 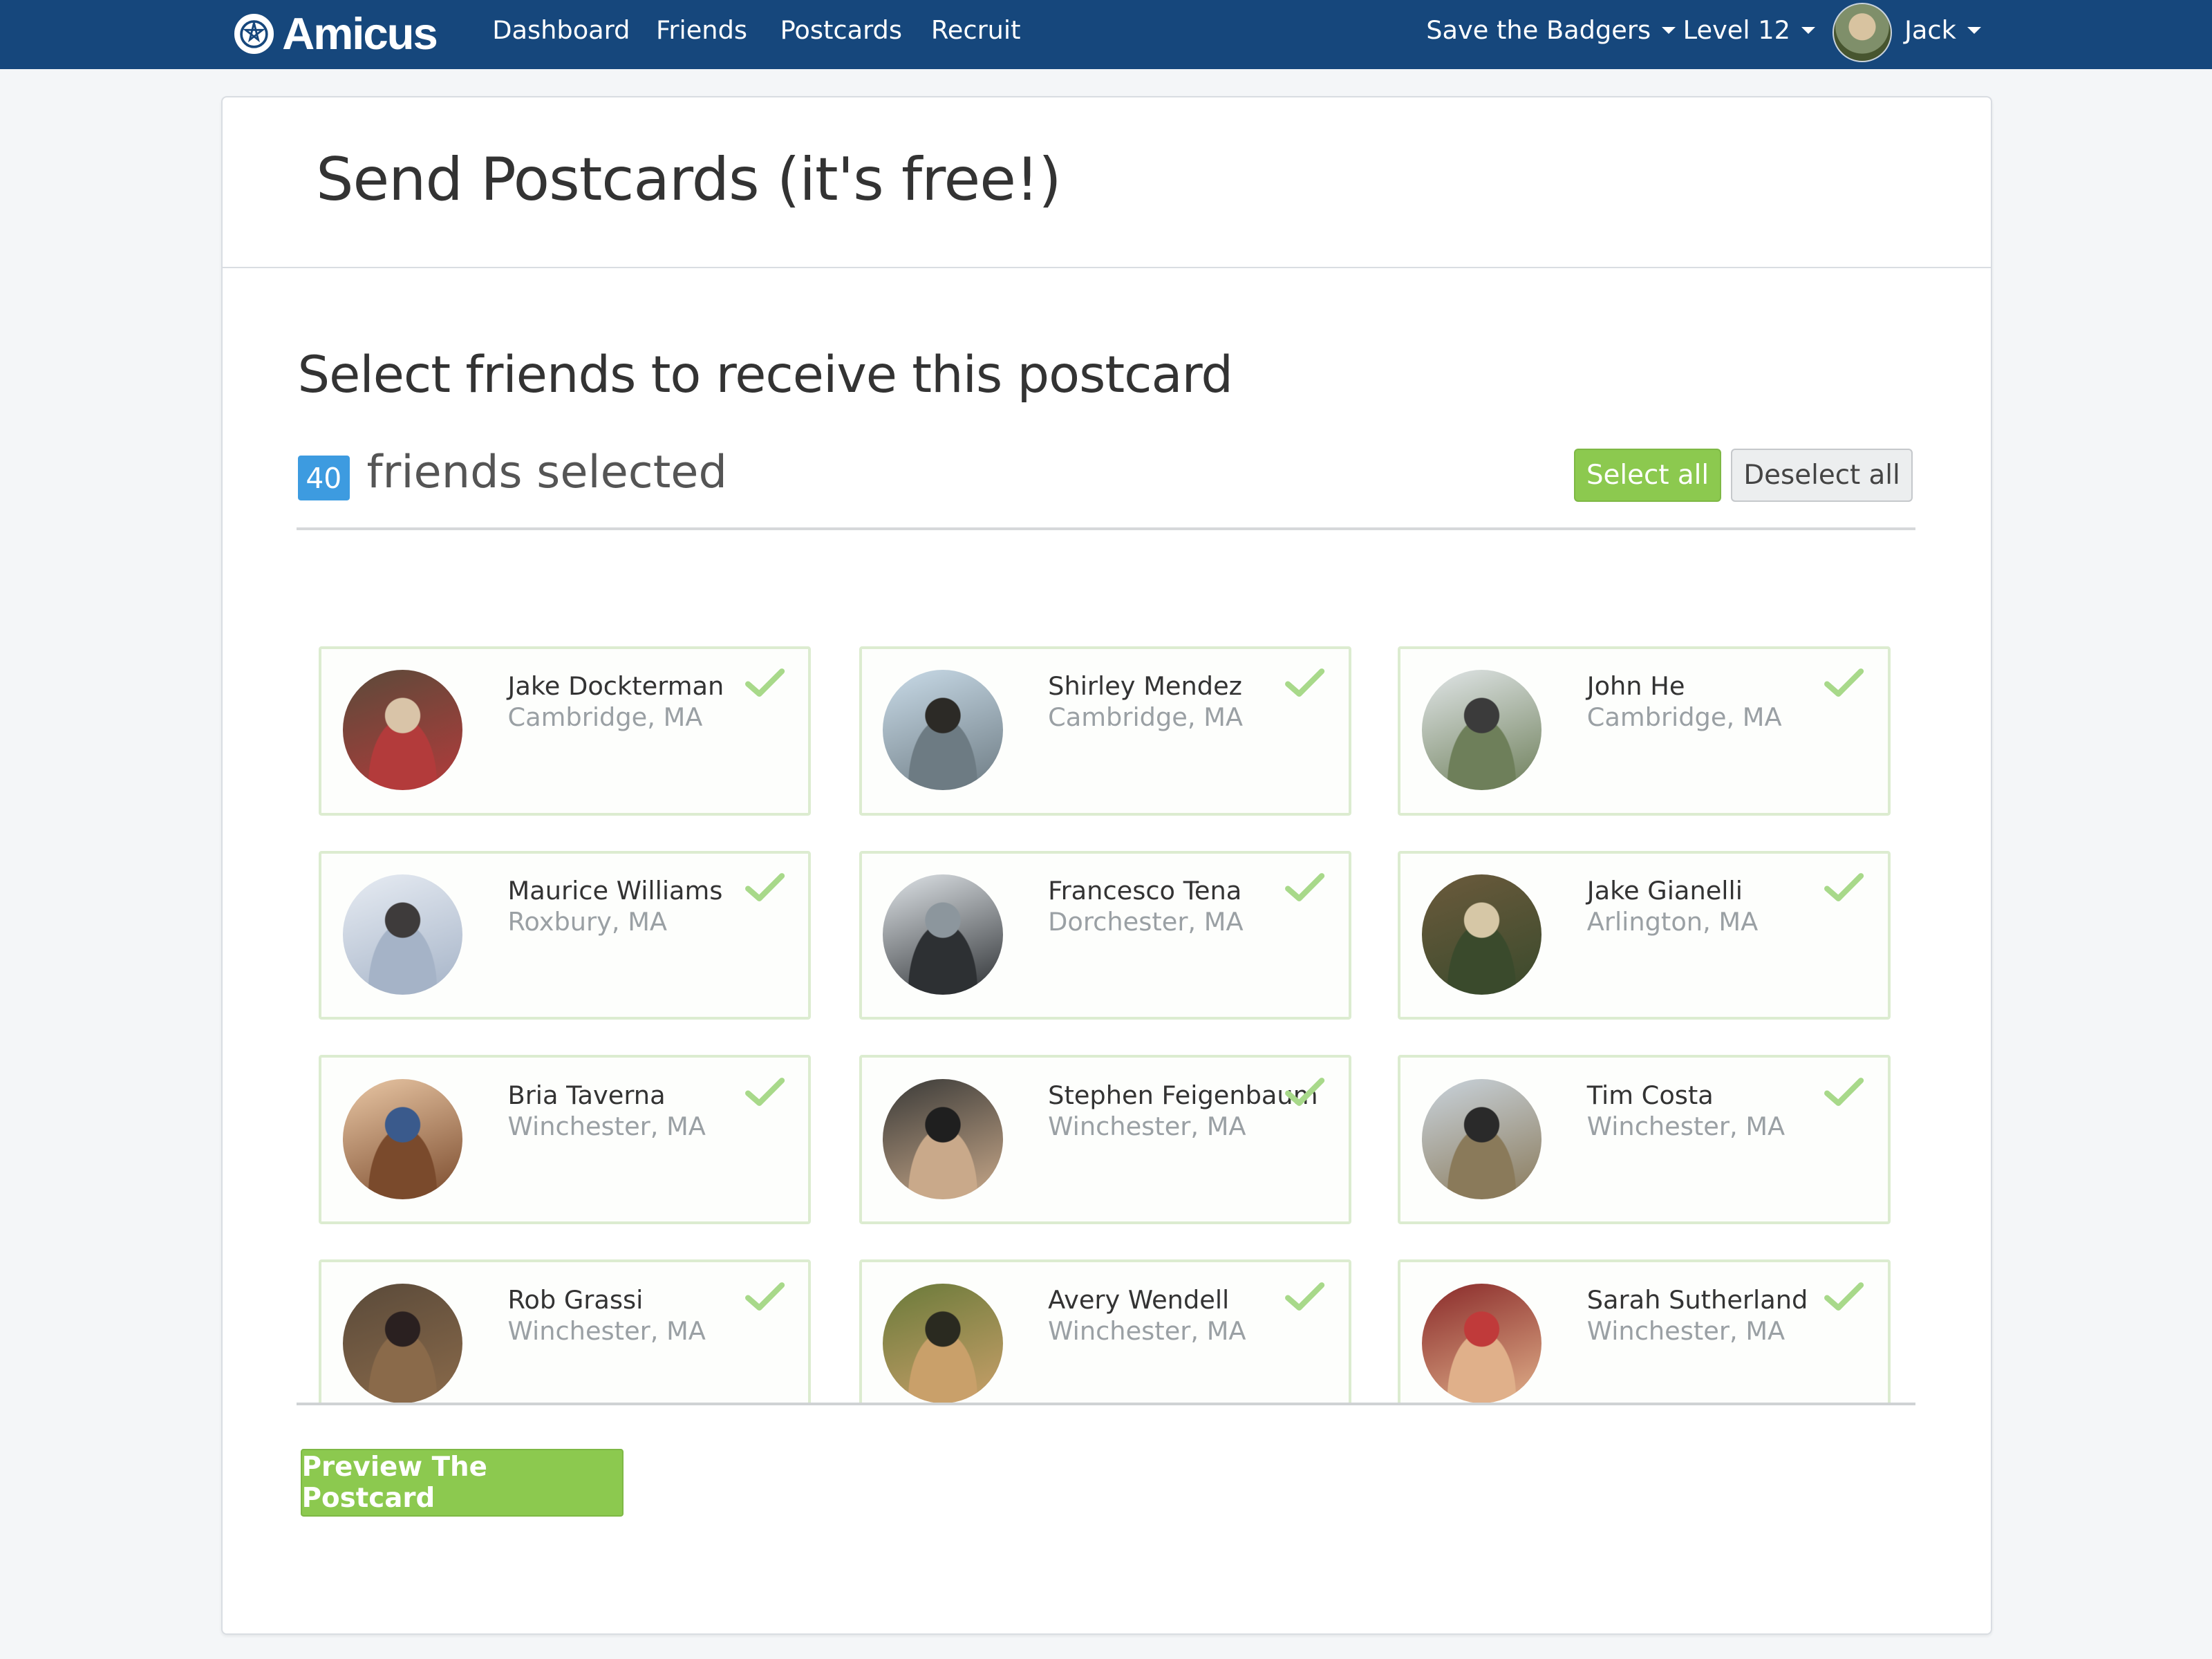 I want to click on friend-card: Rob Grassi Winchester, MA, so click(x=565, y=1331).